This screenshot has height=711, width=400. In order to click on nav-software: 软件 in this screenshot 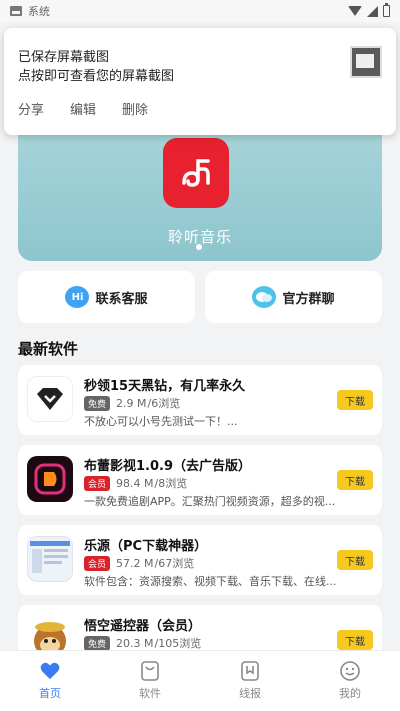, I will do `click(150, 681)`.